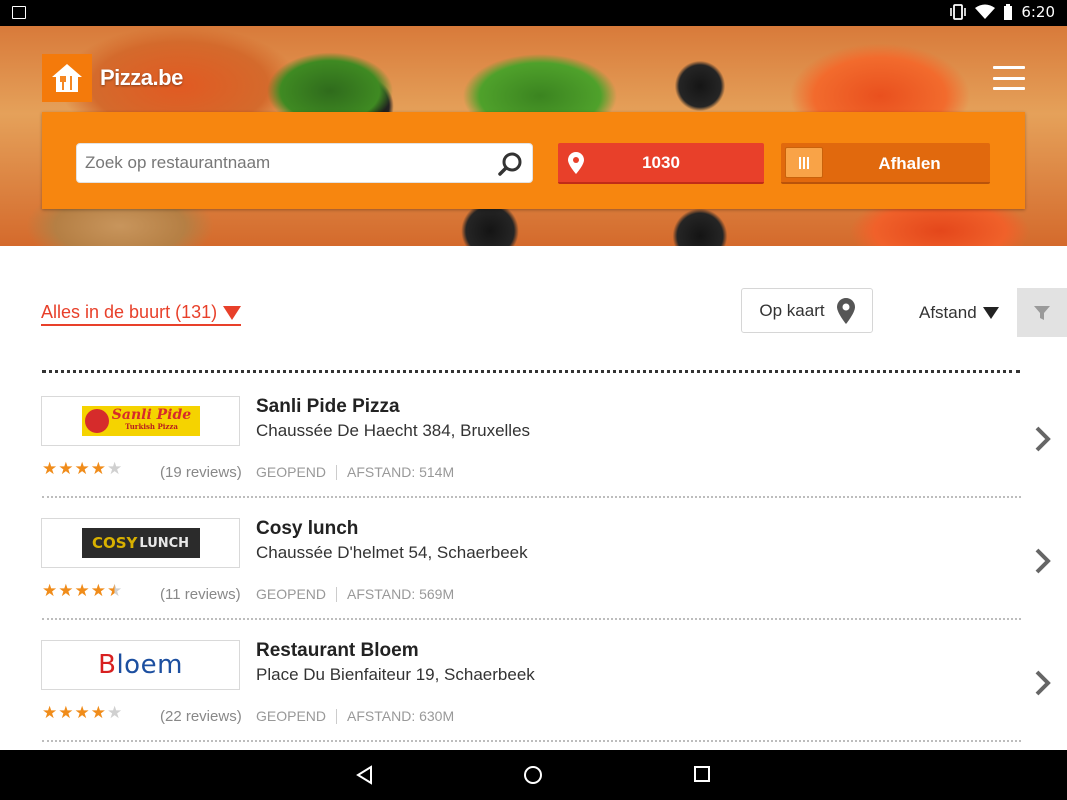  Describe the element at coordinates (401, 472) in the screenshot. I see `distance: AFSTAND: 514M` at that location.